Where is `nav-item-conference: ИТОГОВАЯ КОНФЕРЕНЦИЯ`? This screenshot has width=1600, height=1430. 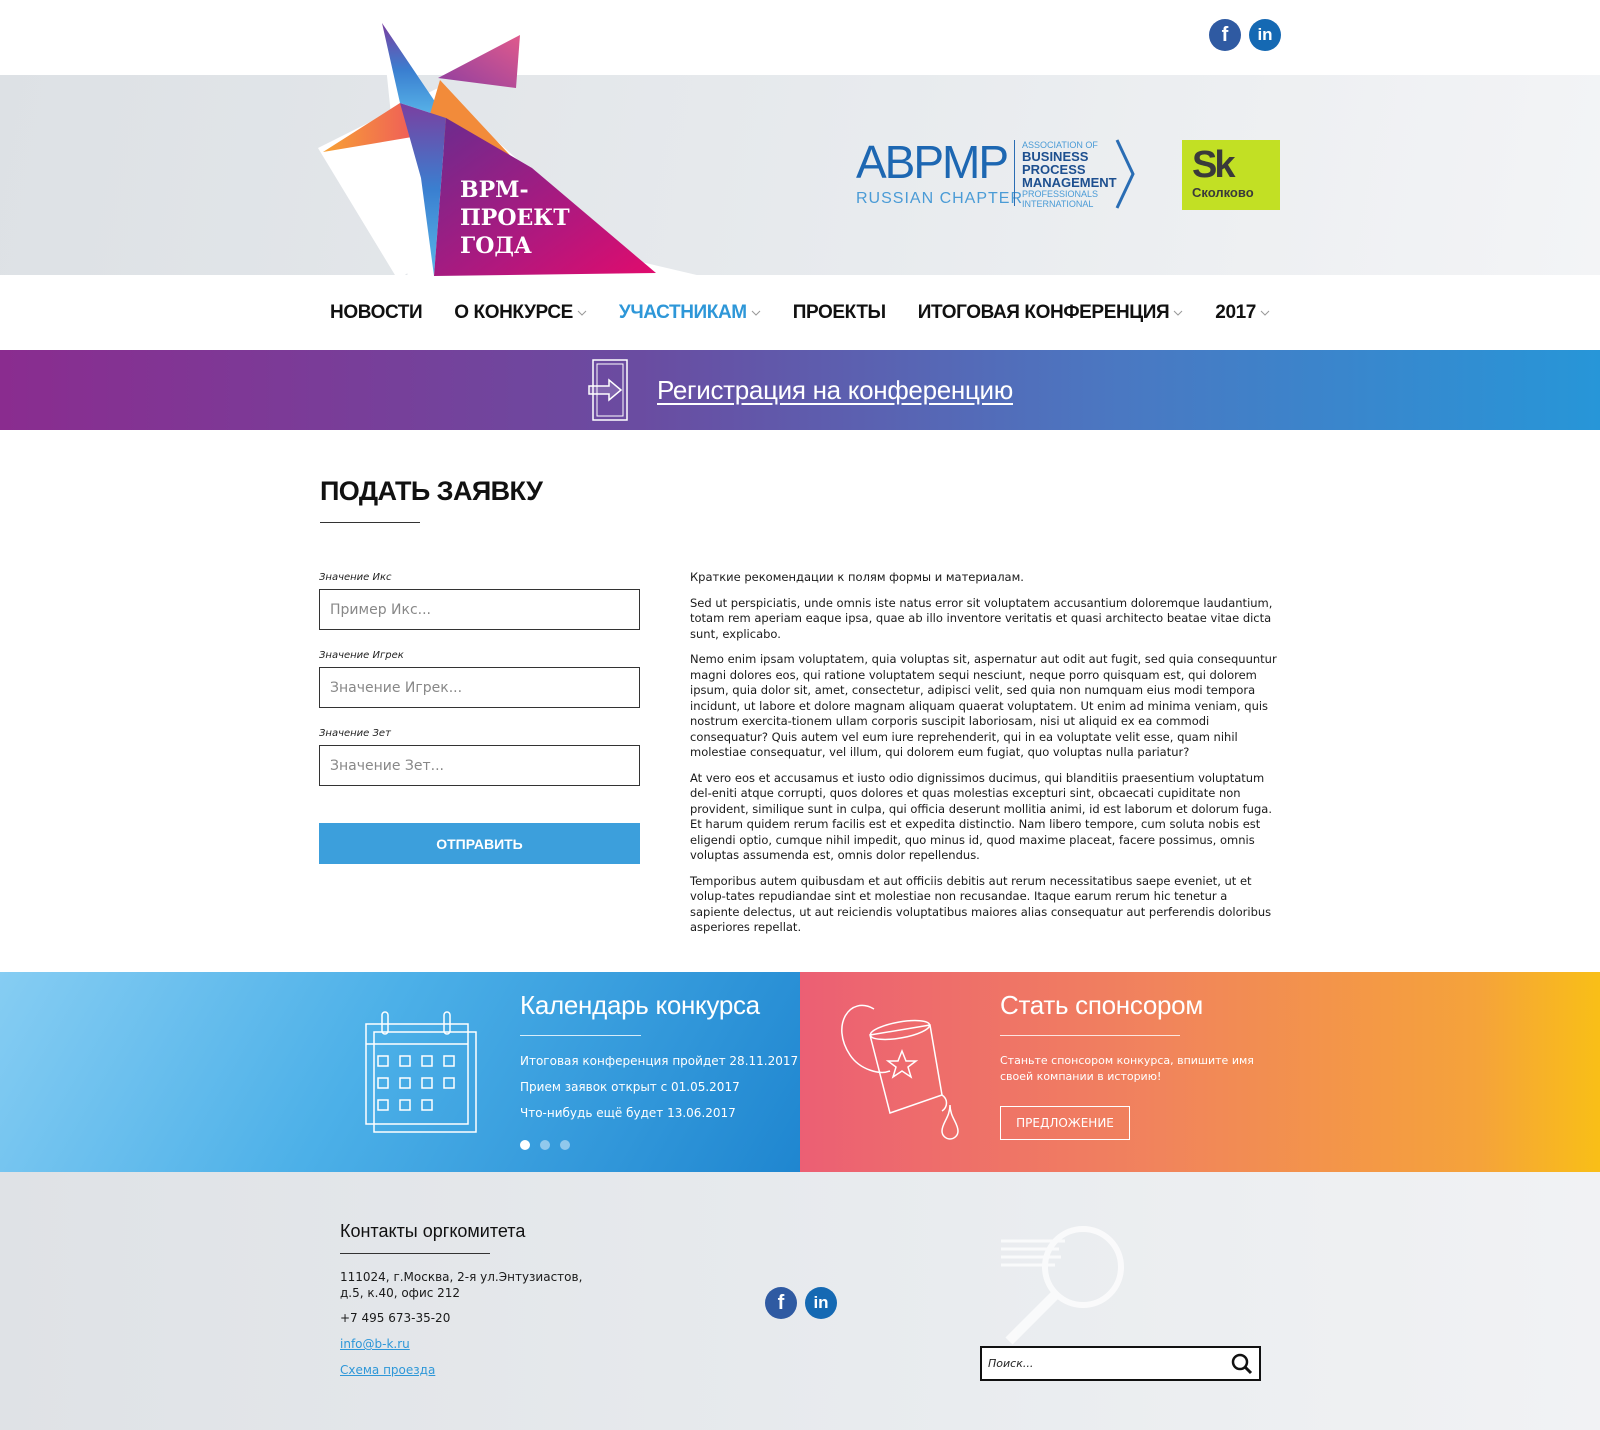
nav-item-conference: ИТОГОВАЯ КОНФЕРЕНЦИЯ is located at coordinates (1051, 313).